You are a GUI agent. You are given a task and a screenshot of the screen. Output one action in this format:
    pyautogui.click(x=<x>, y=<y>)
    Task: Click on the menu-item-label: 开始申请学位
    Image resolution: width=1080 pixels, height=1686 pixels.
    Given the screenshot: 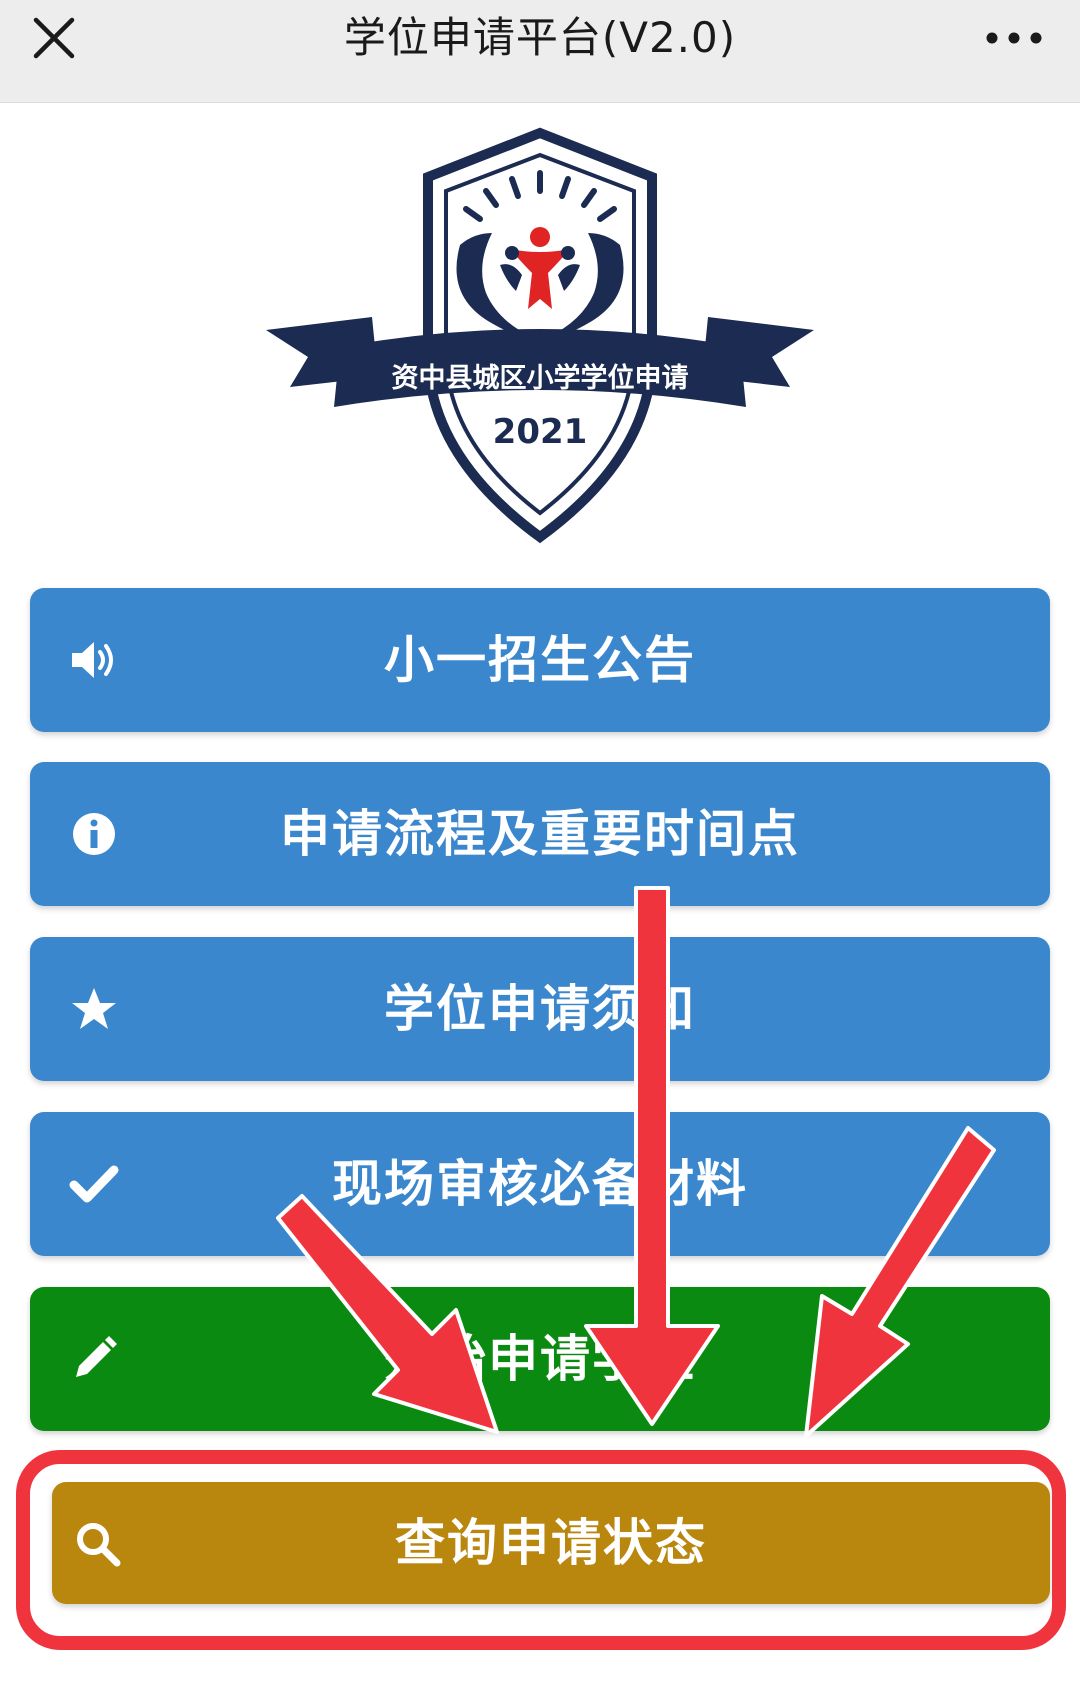 What is the action you would take?
    pyautogui.click(x=540, y=1359)
    